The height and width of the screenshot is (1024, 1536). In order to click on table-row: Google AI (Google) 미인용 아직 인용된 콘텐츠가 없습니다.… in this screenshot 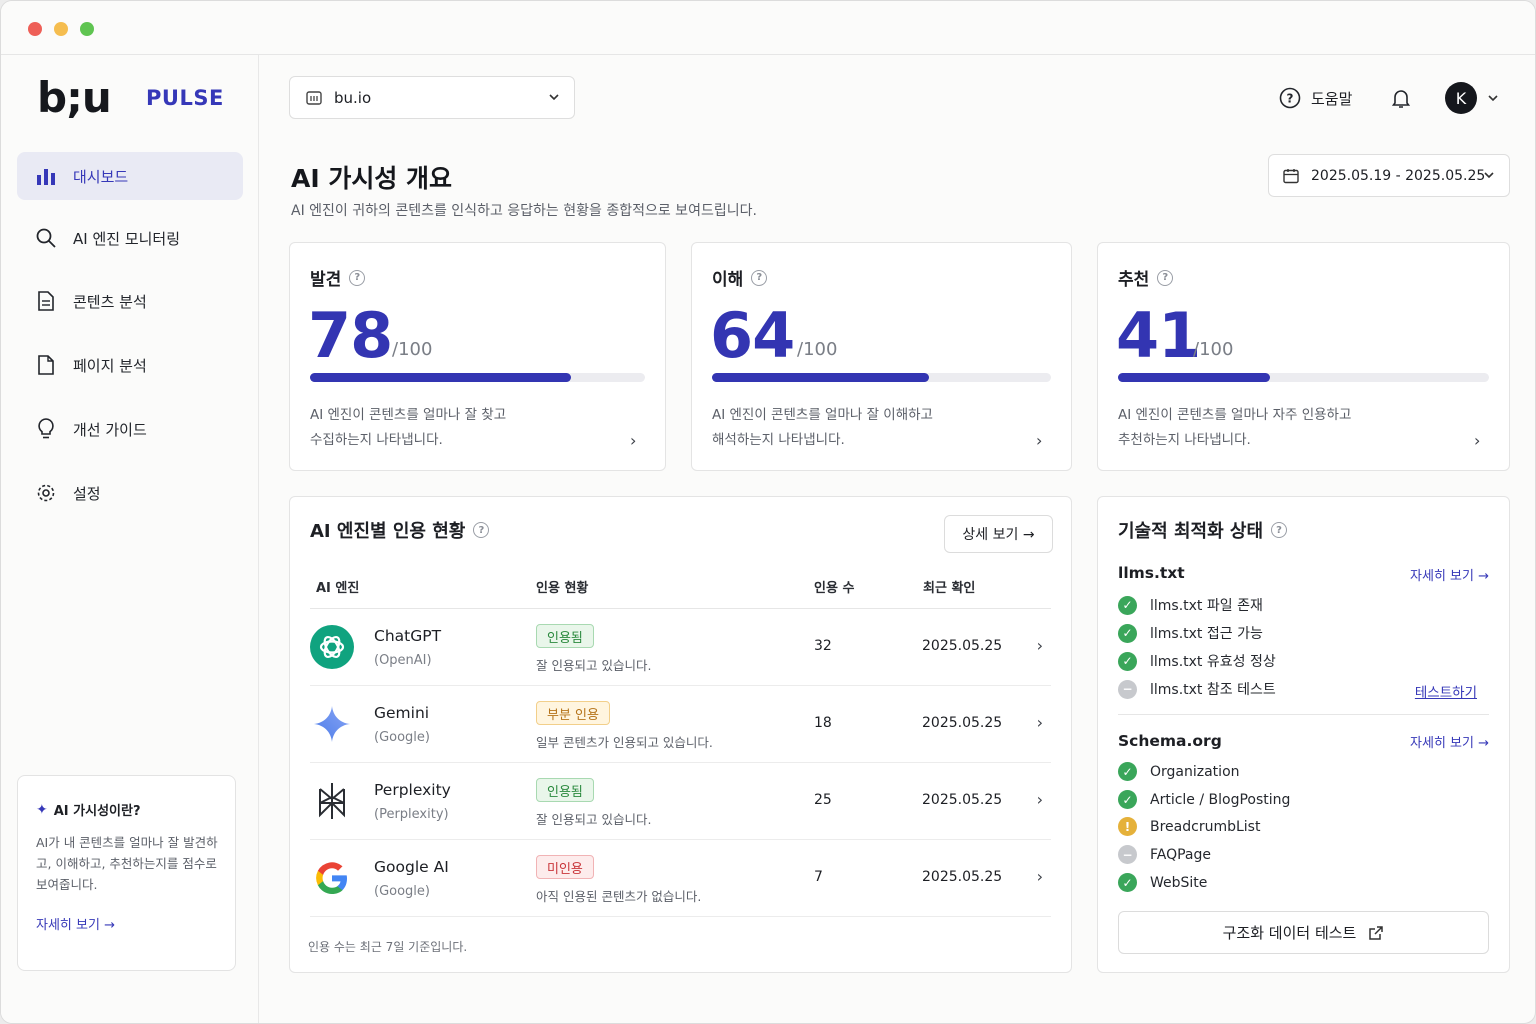, I will do `click(680, 878)`.